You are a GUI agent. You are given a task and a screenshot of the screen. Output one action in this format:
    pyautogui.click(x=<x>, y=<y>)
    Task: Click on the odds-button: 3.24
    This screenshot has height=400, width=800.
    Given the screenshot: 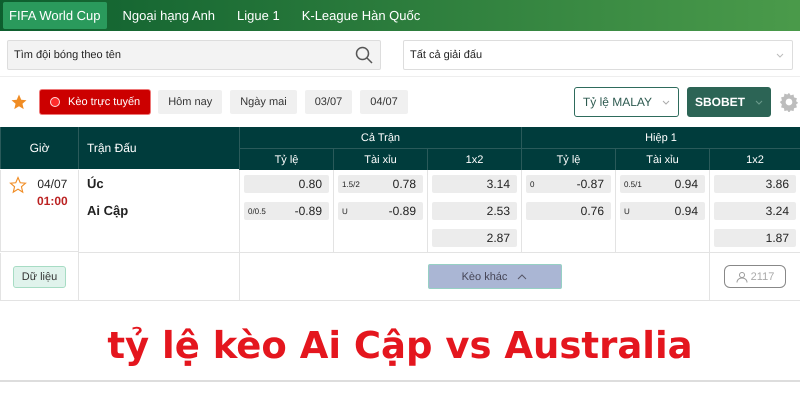 What is the action you would take?
    pyautogui.click(x=755, y=211)
    